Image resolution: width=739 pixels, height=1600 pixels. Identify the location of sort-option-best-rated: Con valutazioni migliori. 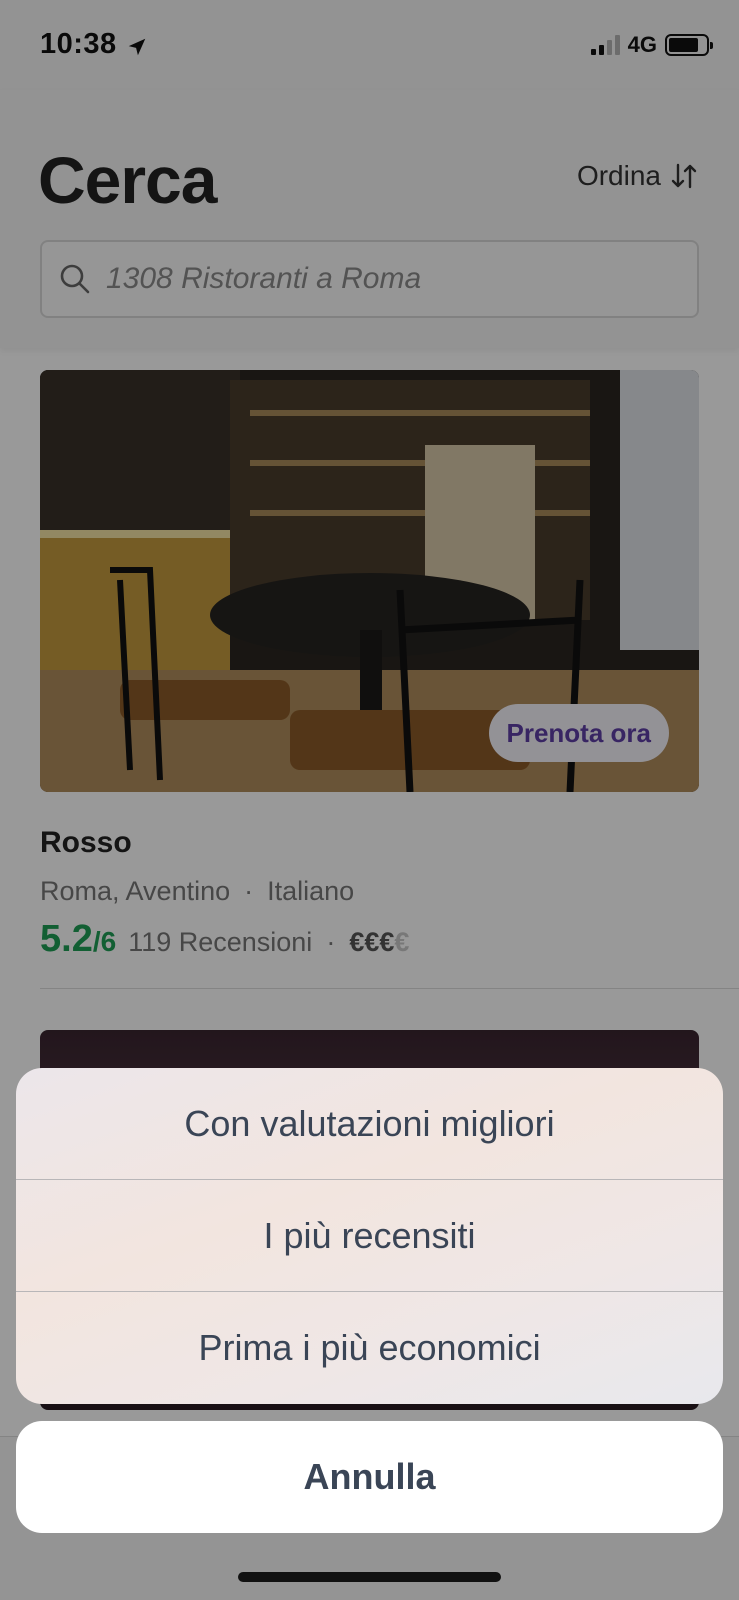
(369, 1124).